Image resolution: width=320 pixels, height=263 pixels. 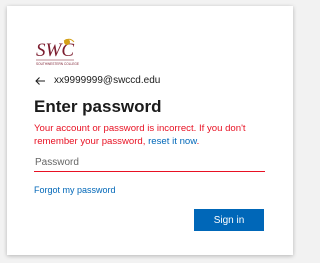 I want to click on forgot-password-link: Forgot my password, so click(x=75, y=190).